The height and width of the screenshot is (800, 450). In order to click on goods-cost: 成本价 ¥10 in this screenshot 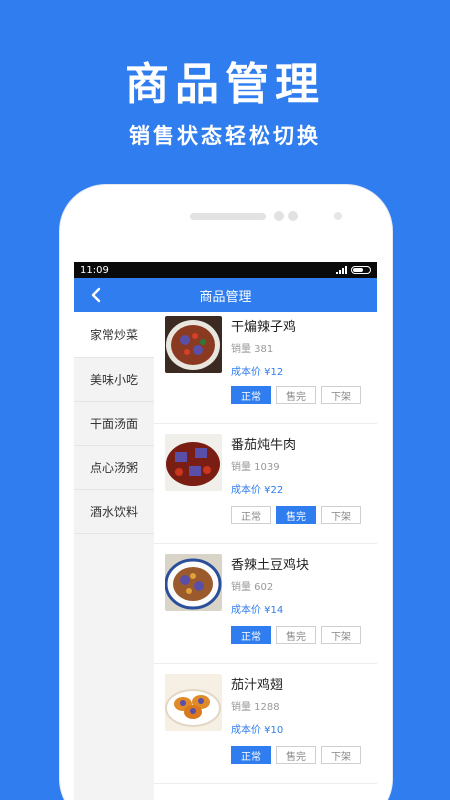, I will do `click(257, 730)`.